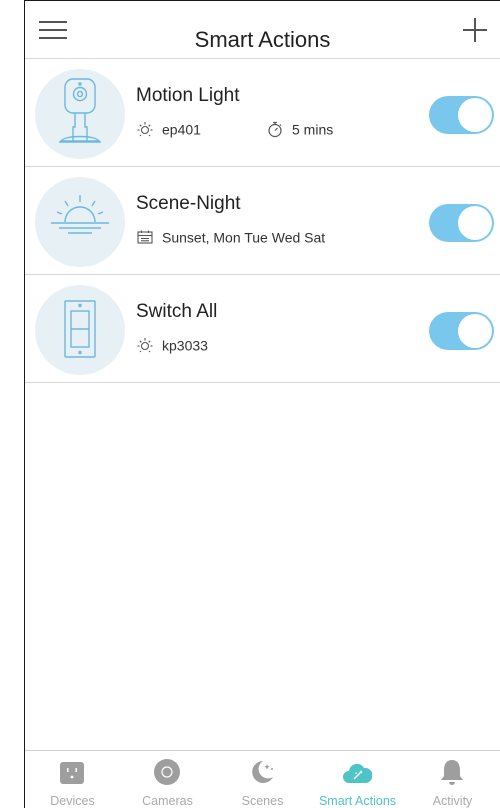  What do you see at coordinates (177, 311) in the screenshot?
I see `action-name: Switch All` at bounding box center [177, 311].